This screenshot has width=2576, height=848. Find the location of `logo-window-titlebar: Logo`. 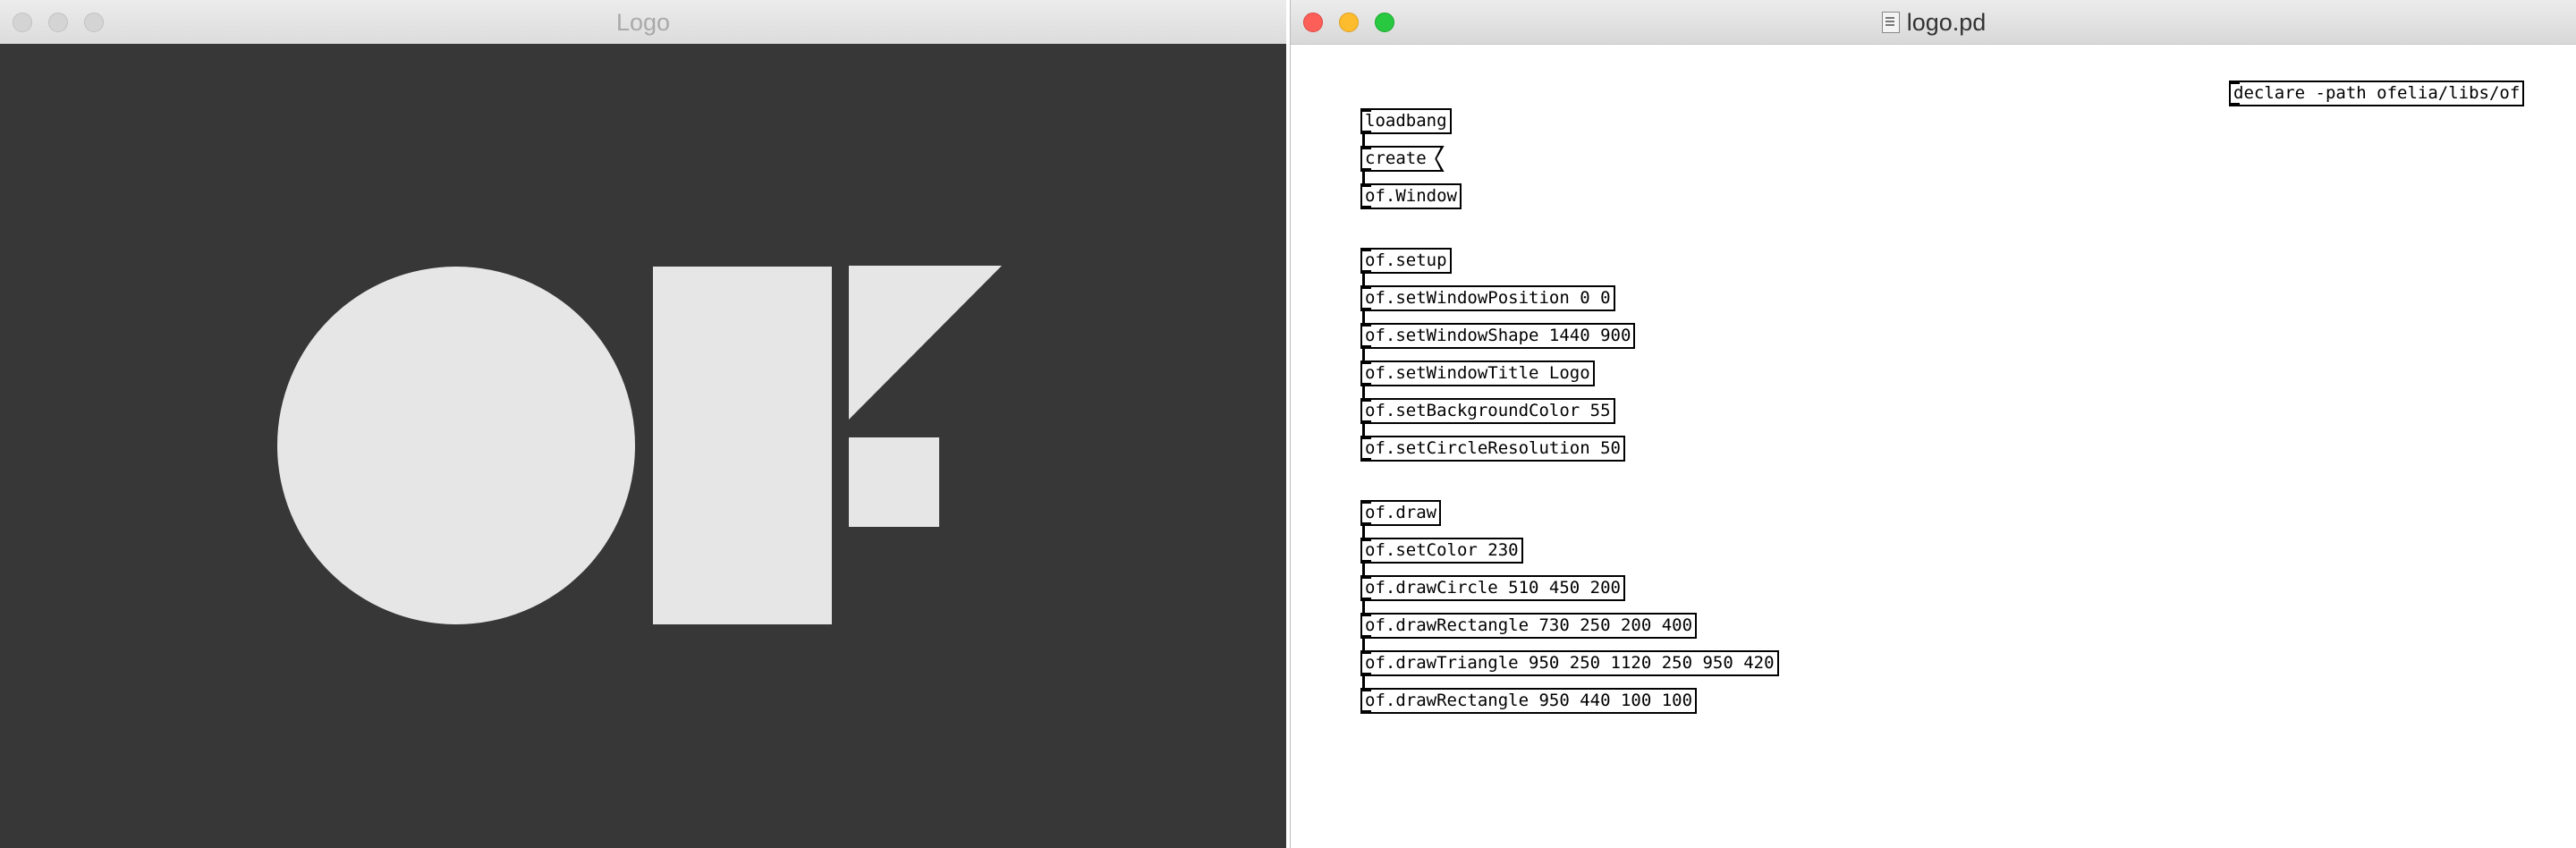

logo-window-titlebar: Logo is located at coordinates (643, 22).